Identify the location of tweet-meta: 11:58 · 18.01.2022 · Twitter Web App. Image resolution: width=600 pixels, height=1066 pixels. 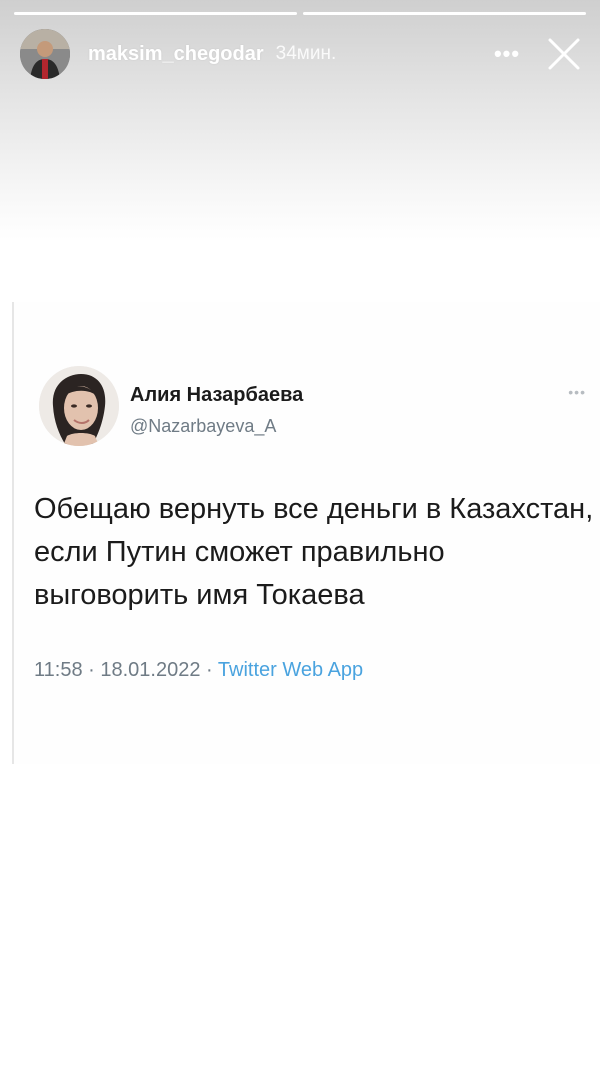
(198, 670).